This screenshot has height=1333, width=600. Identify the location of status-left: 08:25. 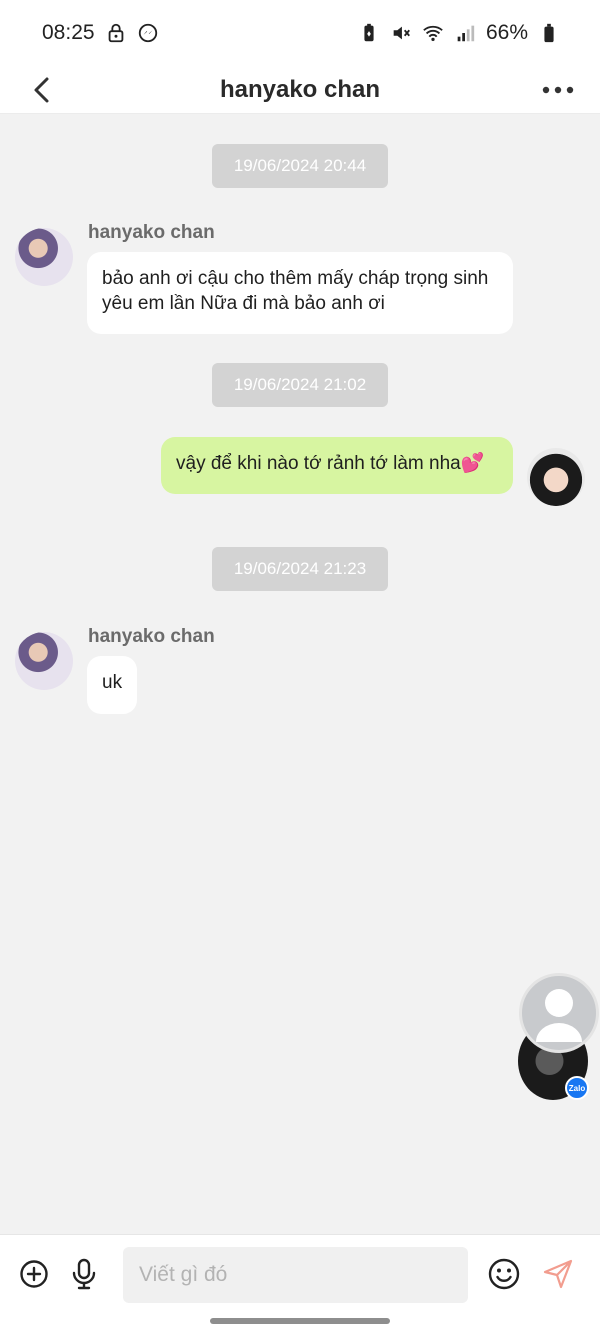
(100, 33).